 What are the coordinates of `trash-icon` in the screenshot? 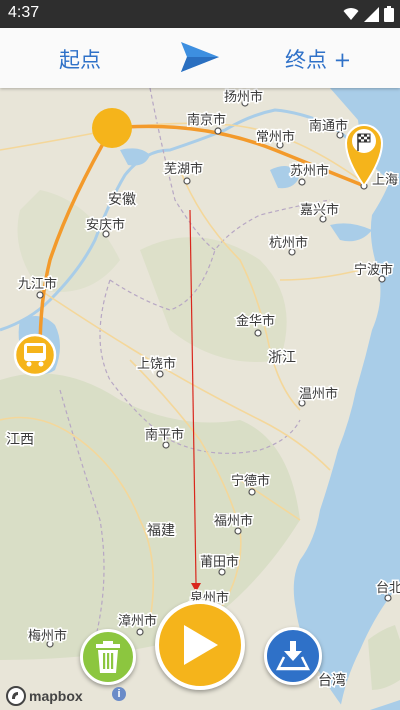 It's located at (108, 657).